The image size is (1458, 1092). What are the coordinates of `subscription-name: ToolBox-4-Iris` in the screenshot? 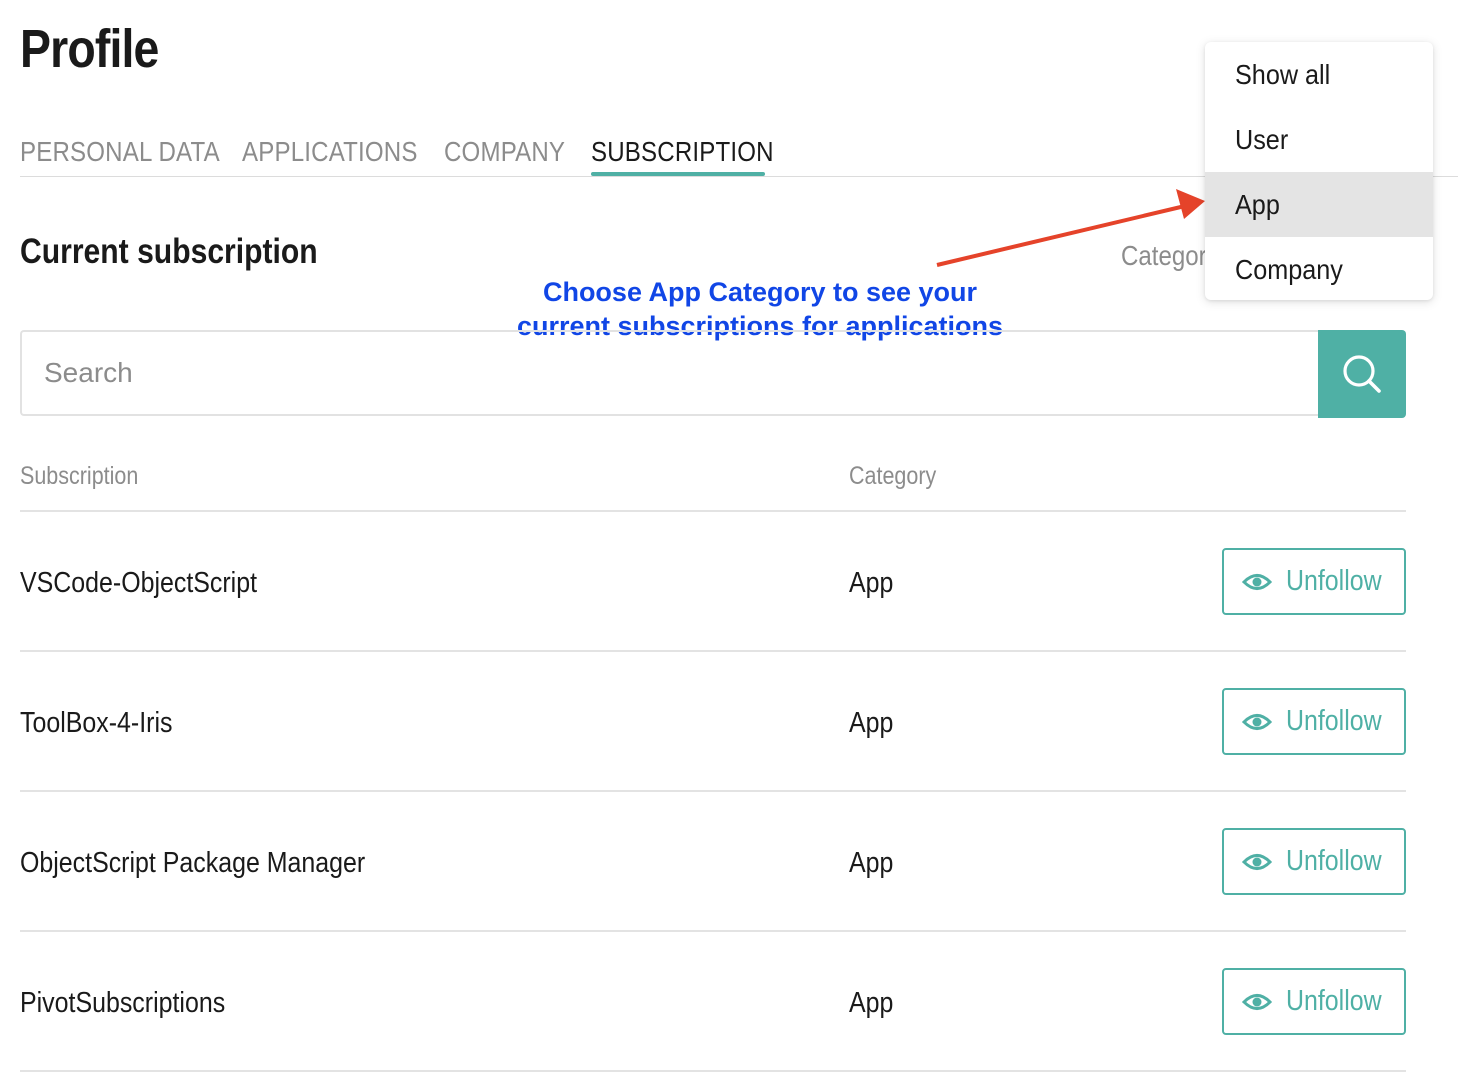 It's located at (96, 723).